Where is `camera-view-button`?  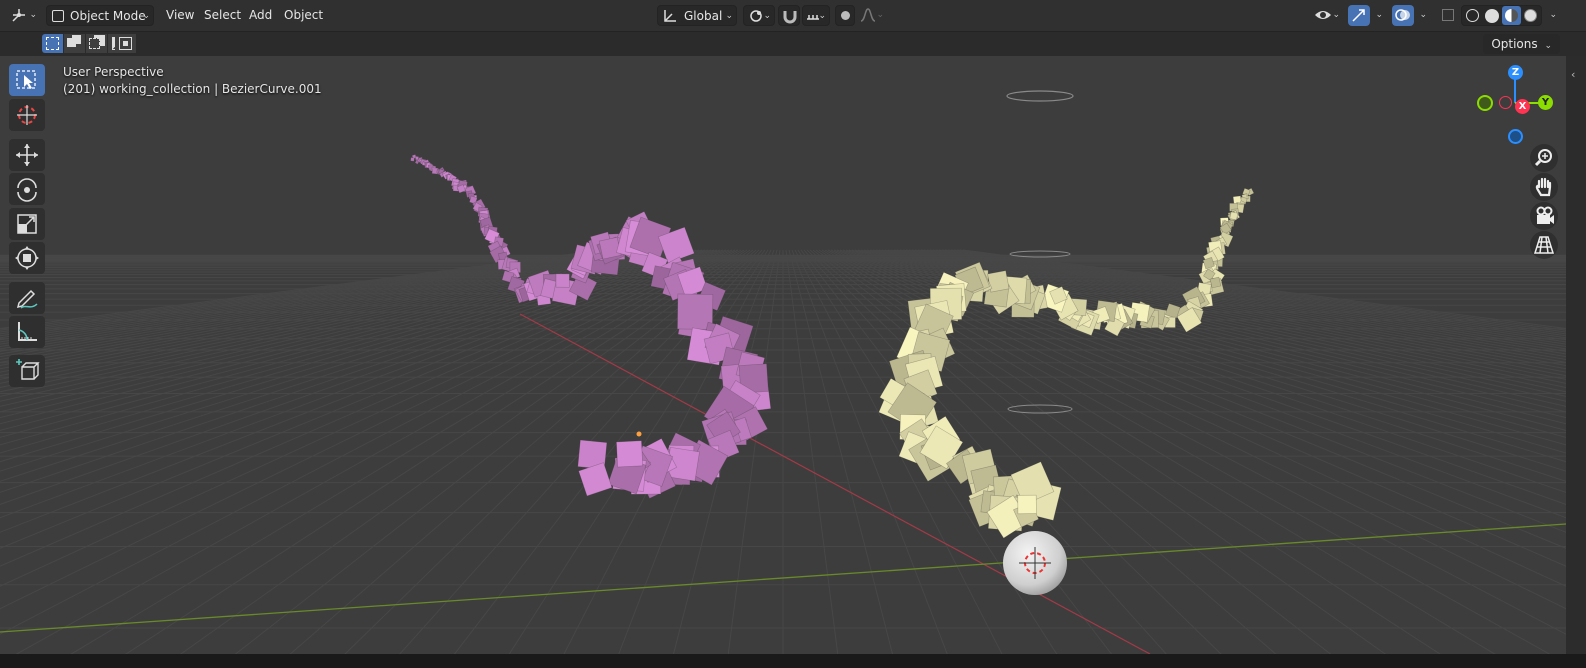
camera-view-button is located at coordinates (1544, 216).